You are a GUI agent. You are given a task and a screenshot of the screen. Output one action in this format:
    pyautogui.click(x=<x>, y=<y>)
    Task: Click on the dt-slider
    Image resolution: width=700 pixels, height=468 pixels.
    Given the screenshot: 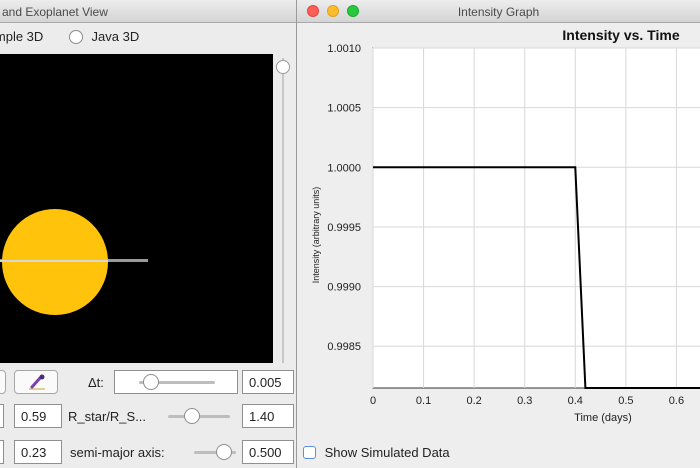 What is the action you would take?
    pyautogui.click(x=177, y=382)
    